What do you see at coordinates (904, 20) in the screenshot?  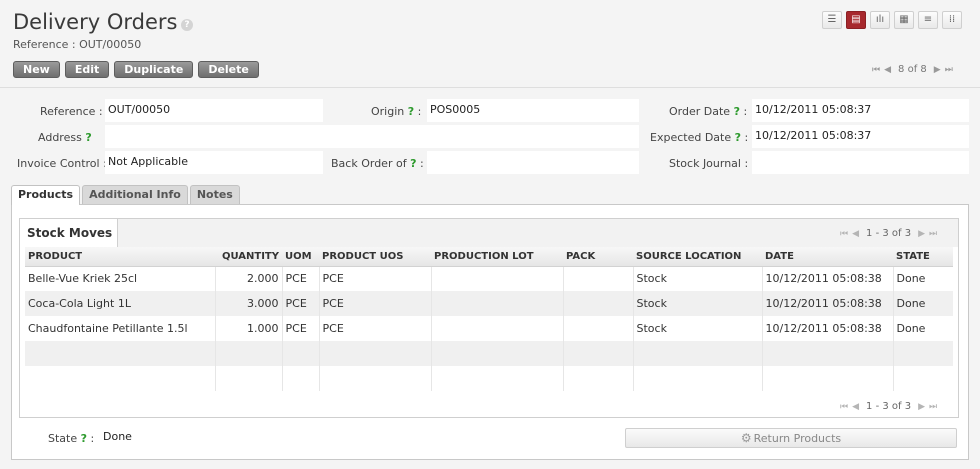 I see `calendar-view-icon: ▦` at bounding box center [904, 20].